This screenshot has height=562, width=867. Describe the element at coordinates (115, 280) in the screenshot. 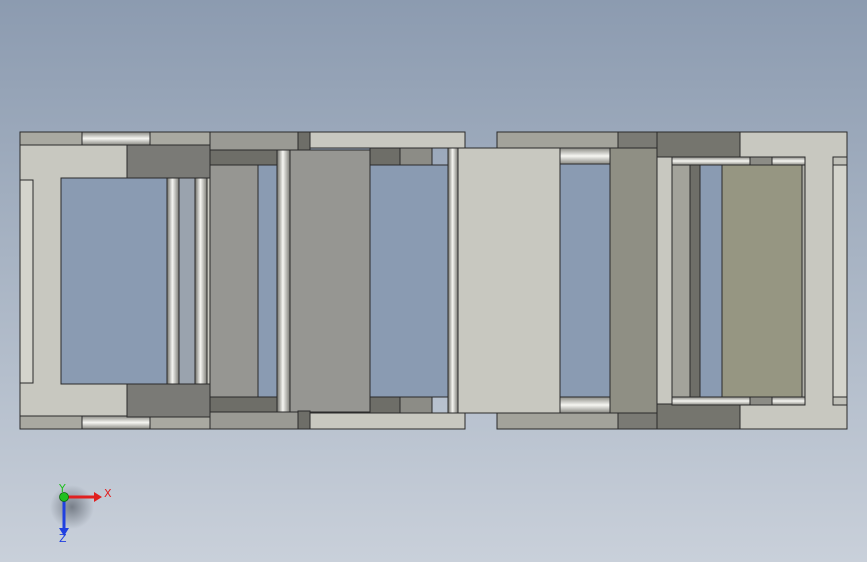

I see `chain-link-left-end` at that location.